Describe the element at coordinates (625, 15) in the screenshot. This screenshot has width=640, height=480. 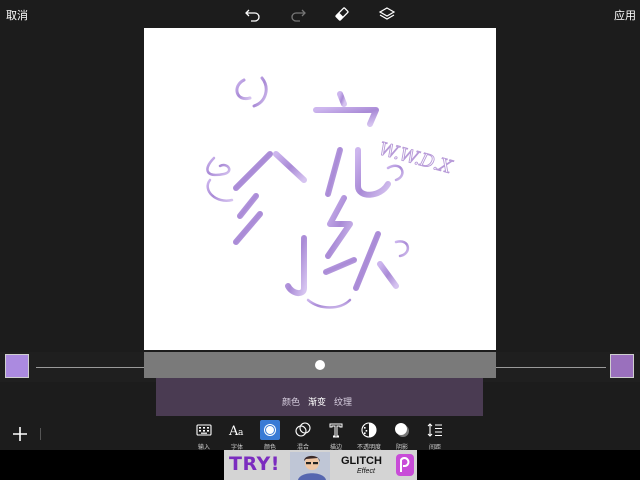
I see `apply-button: 应用` at that location.